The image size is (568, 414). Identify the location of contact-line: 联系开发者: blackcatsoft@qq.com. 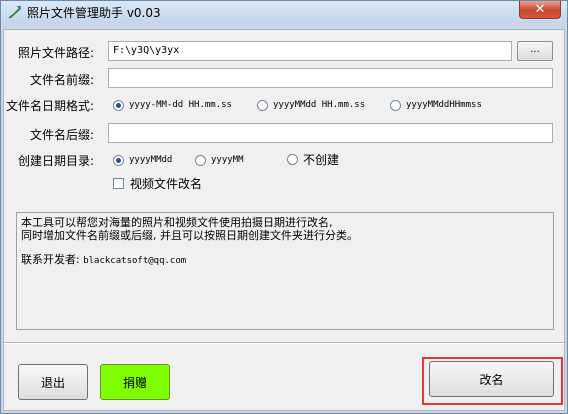
(285, 260).